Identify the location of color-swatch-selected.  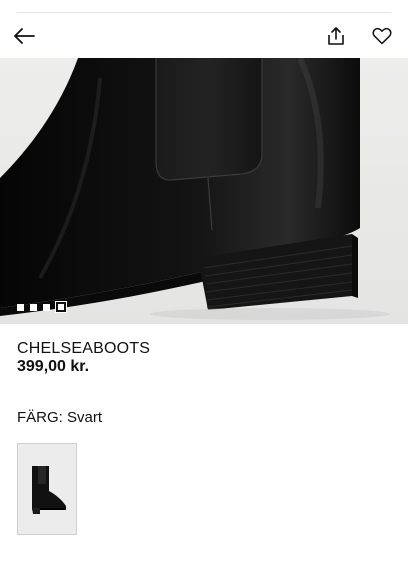
(47, 489).